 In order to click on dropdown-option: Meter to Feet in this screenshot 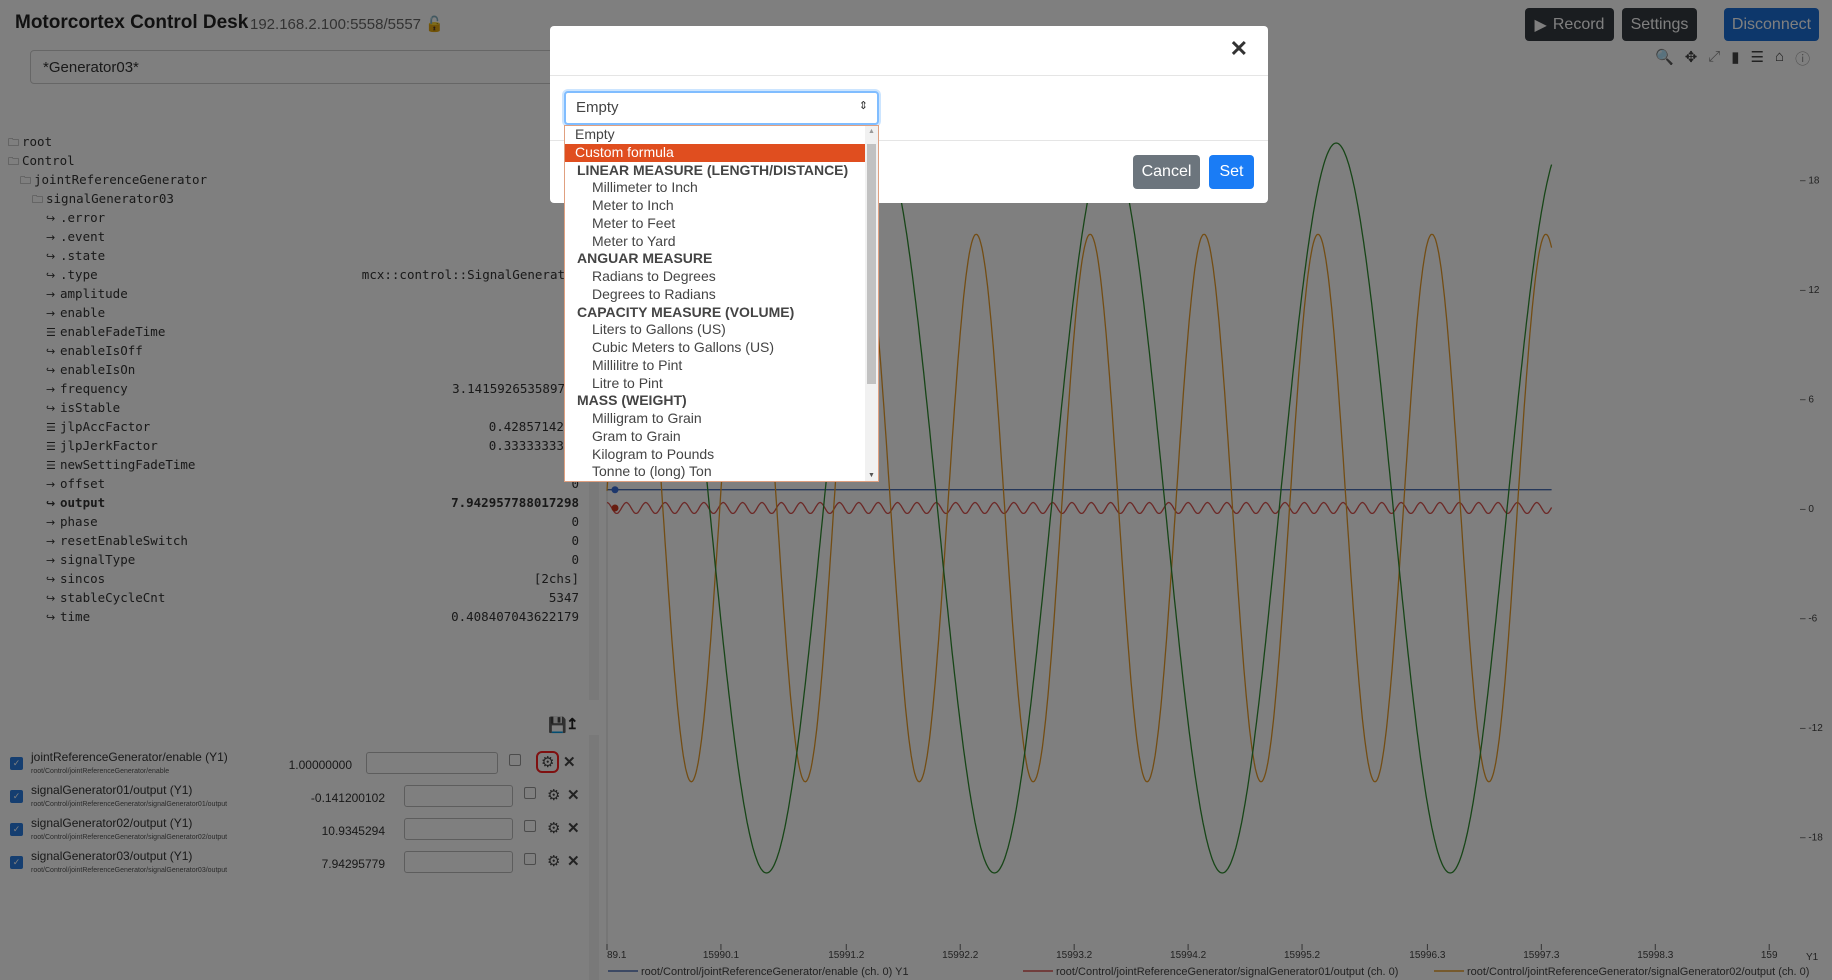, I will do `click(715, 224)`.